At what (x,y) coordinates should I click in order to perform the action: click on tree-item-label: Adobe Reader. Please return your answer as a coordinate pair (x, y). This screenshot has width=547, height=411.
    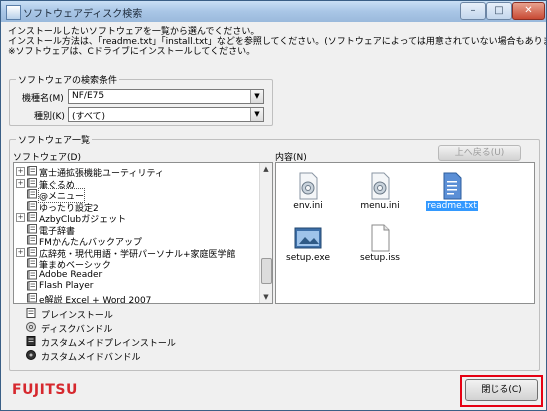
    Looking at the image, I should click on (71, 274).